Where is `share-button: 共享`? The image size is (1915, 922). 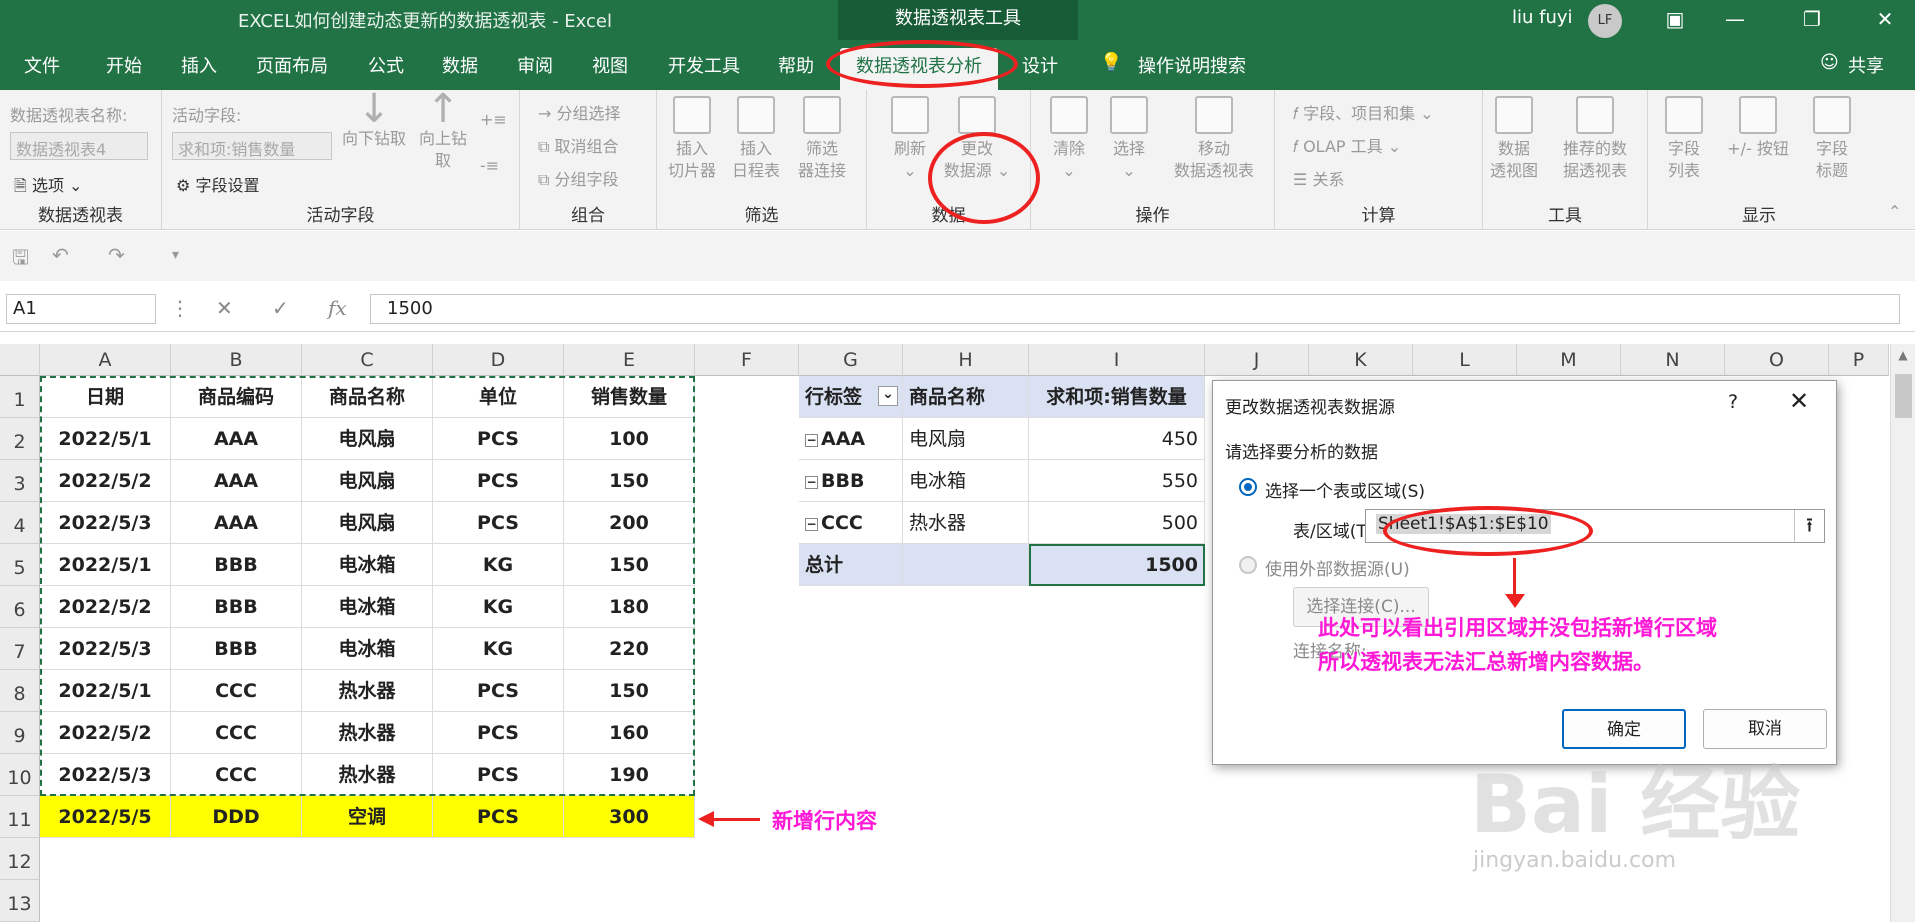
share-button: 共享 is located at coordinates (1866, 65).